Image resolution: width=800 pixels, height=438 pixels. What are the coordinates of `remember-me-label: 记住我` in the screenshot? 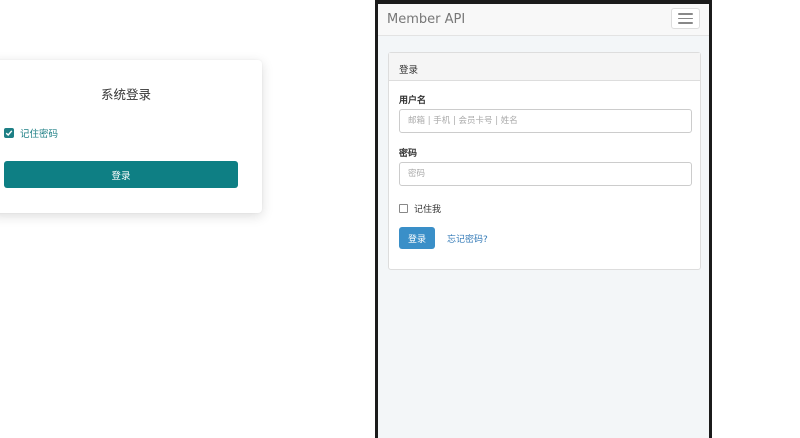 It's located at (428, 210).